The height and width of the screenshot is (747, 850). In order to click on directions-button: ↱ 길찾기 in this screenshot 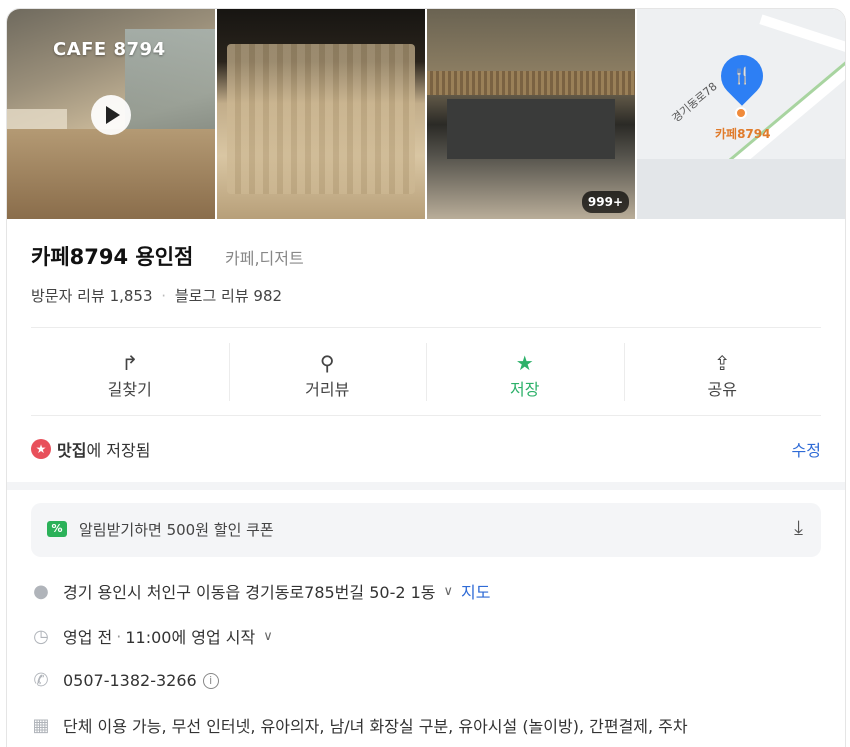, I will do `click(130, 375)`.